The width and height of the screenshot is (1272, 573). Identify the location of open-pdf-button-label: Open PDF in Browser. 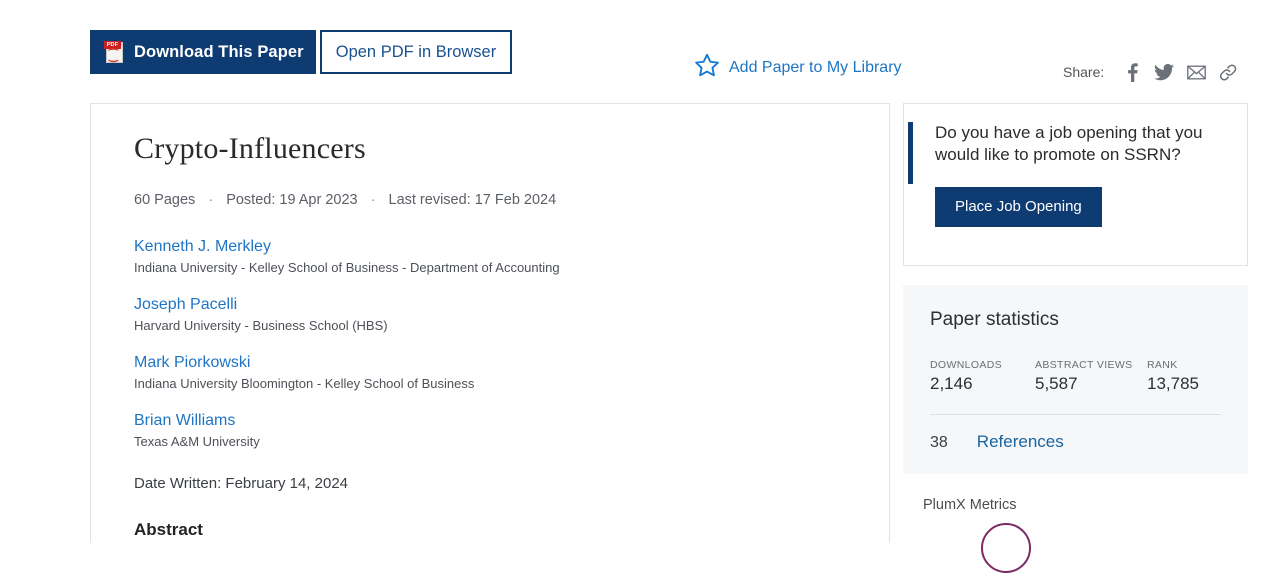
(416, 51).